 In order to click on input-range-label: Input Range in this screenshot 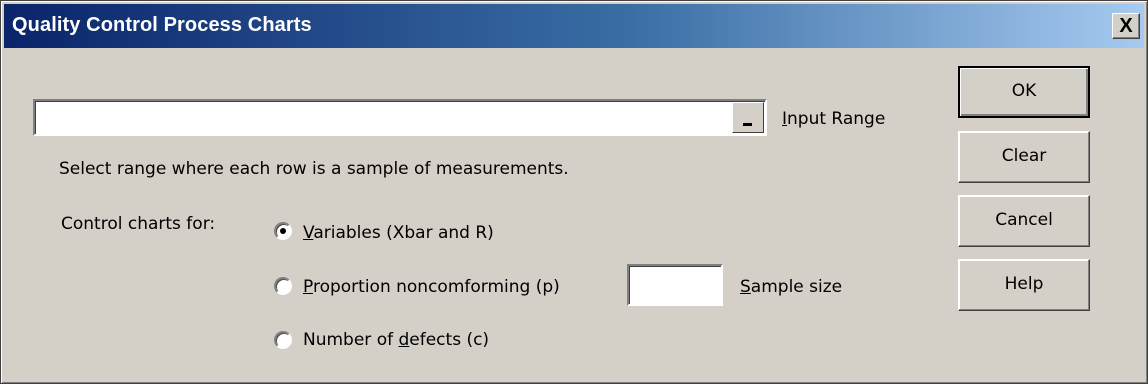, I will do `click(834, 119)`.